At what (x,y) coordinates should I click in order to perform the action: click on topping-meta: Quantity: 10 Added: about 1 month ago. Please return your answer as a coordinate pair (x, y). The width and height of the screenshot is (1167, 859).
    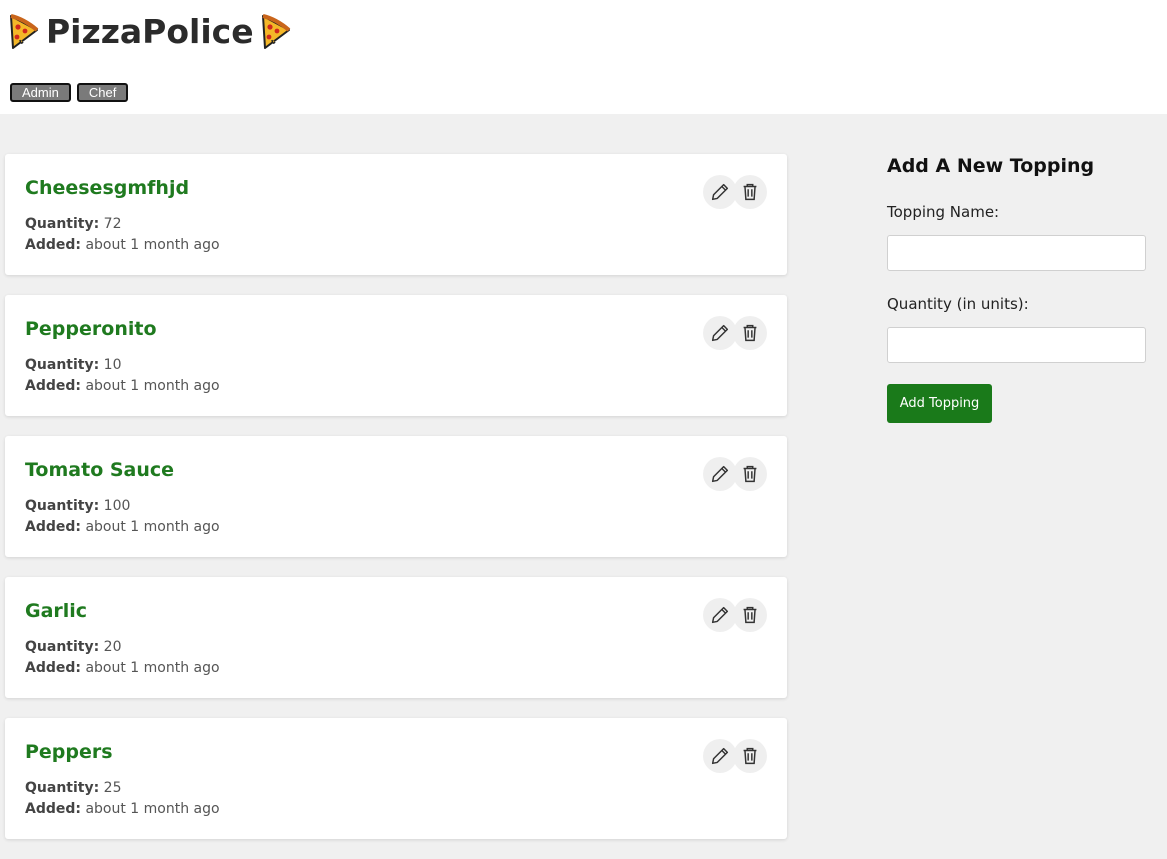
    Looking at the image, I should click on (122, 376).